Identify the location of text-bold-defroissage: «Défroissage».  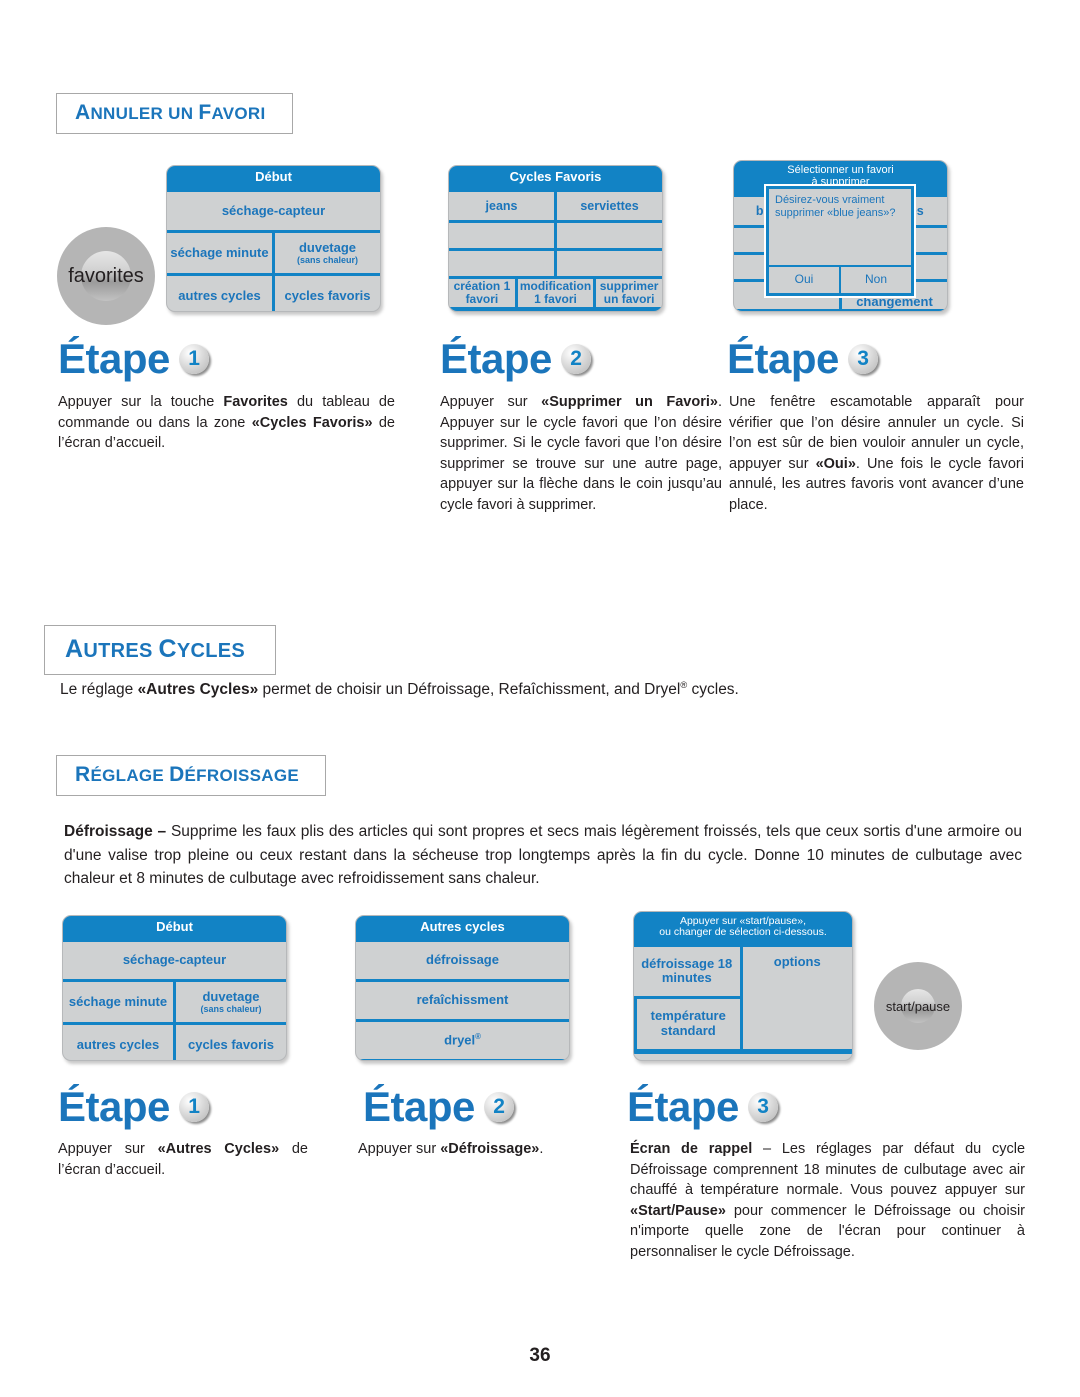
(490, 1149).